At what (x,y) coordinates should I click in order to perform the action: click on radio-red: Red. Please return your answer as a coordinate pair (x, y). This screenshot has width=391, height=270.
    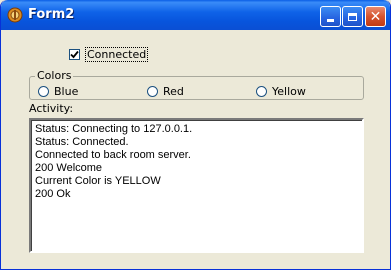
    Looking at the image, I should click on (165, 91).